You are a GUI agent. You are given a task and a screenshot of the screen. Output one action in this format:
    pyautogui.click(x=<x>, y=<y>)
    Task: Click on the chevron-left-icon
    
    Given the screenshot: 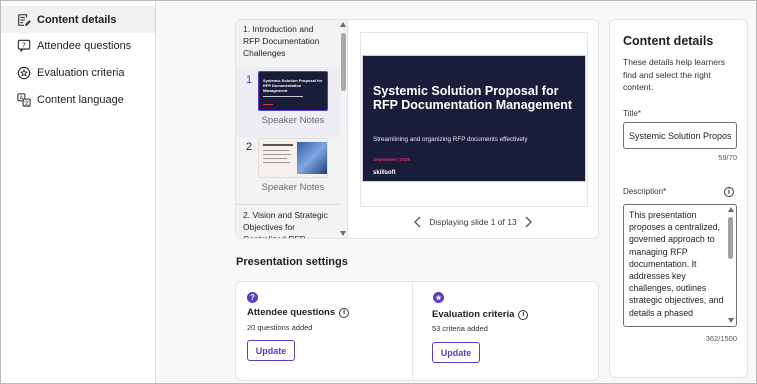 What is the action you would take?
    pyautogui.click(x=418, y=222)
    